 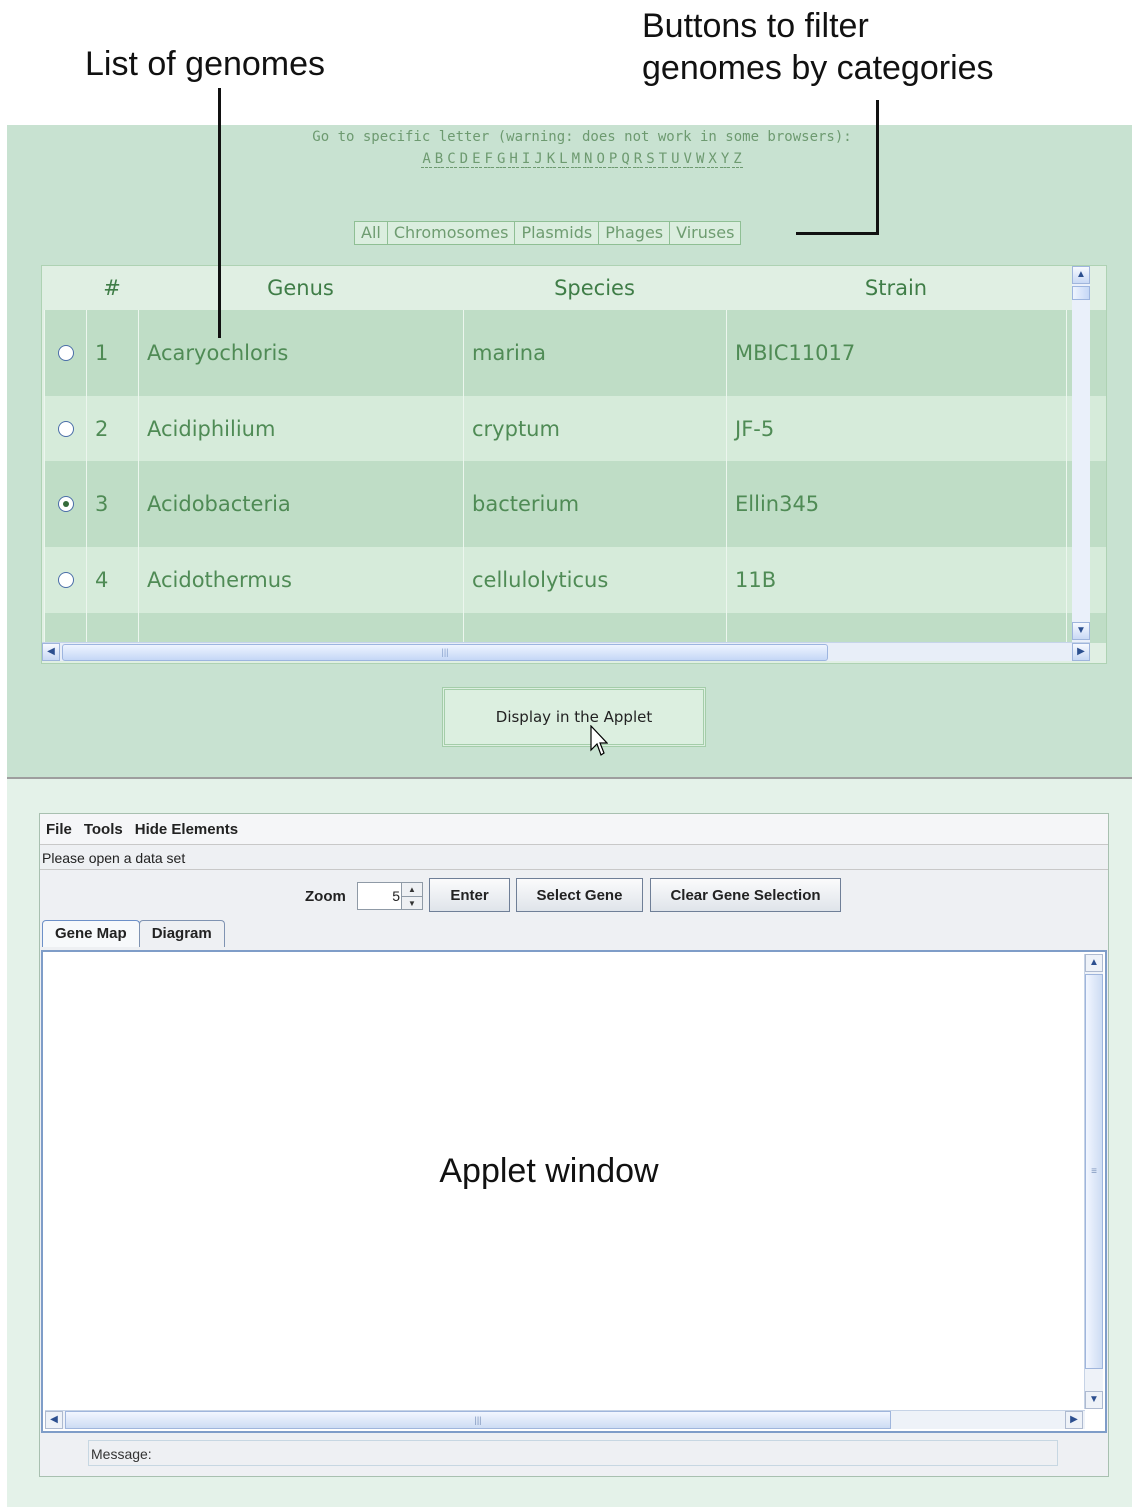 What do you see at coordinates (412, 903) in the screenshot?
I see `spinner-down-icon: ▼` at bounding box center [412, 903].